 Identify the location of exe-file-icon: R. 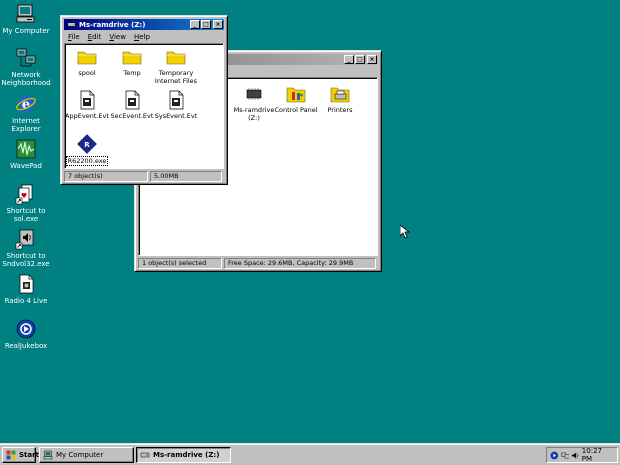
(87, 144).